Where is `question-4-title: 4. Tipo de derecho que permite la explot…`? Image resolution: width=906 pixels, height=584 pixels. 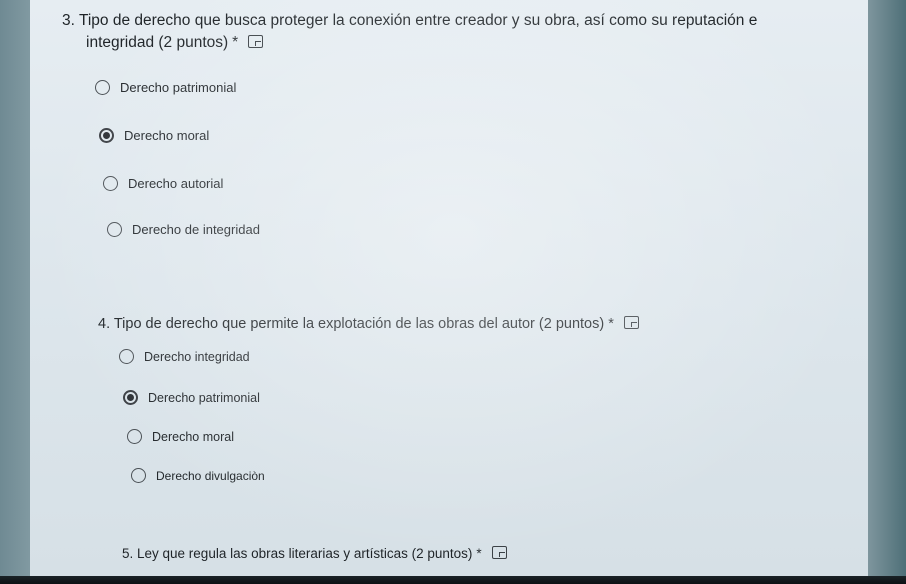 question-4-title: 4. Tipo de derecho que permite la explot… is located at coordinates (478, 324).